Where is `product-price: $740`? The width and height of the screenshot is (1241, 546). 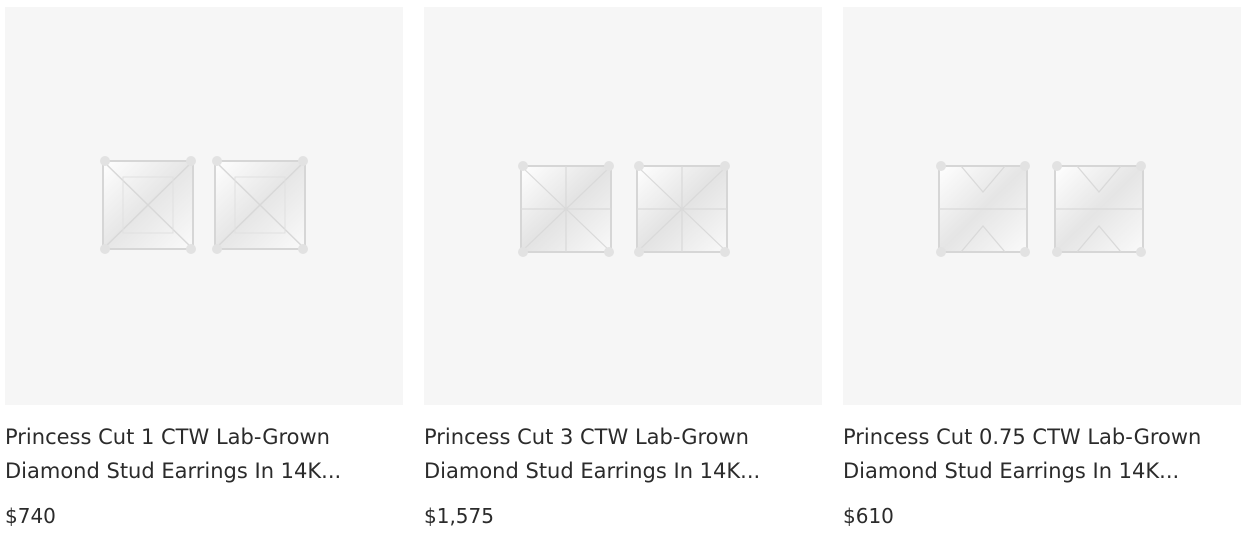
product-price: $740 is located at coordinates (30, 516).